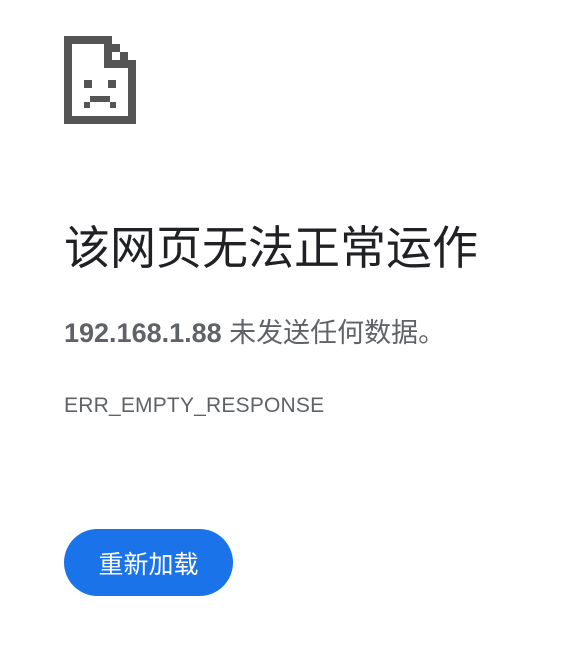  I want to click on sad-page-icon, so click(100, 80).